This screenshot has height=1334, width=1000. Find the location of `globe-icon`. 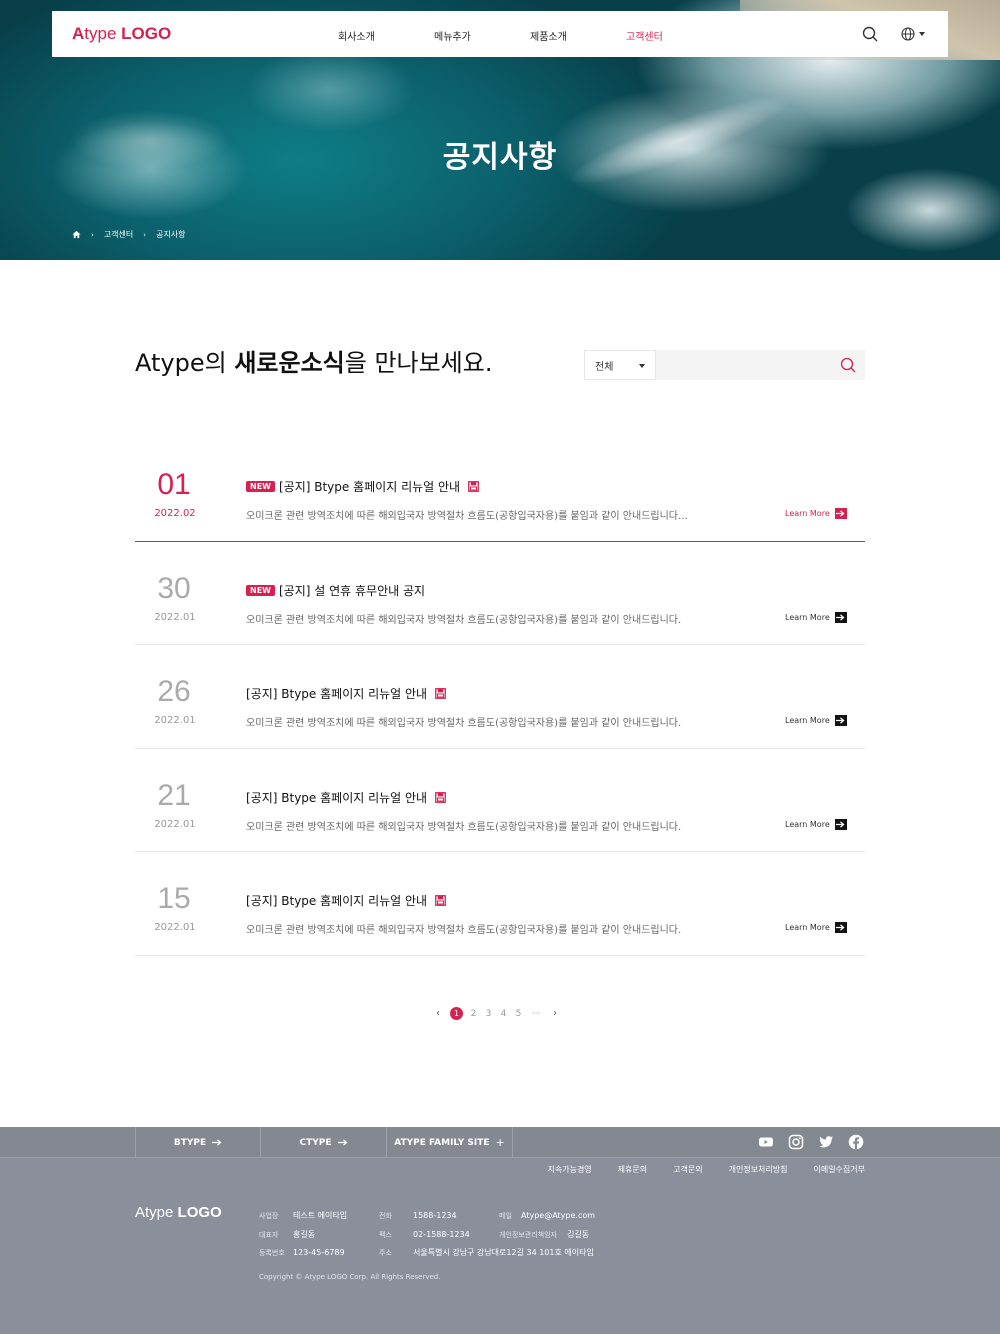

globe-icon is located at coordinates (908, 34).